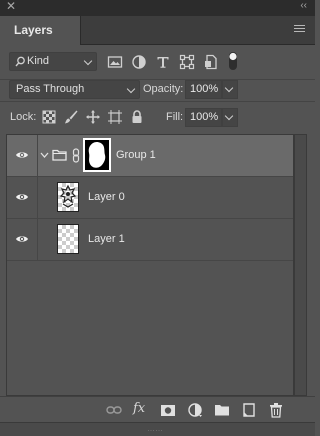 The width and height of the screenshot is (320, 436). I want to click on mask-shape, so click(97, 154).